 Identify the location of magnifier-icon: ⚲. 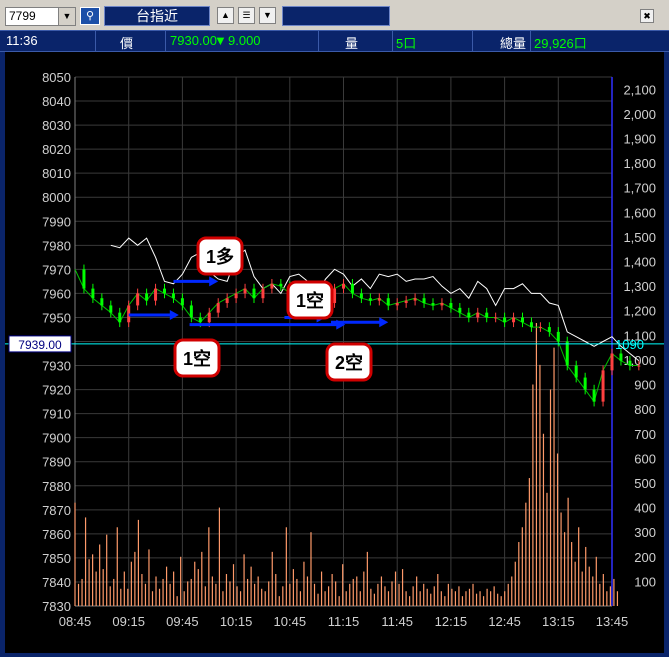
(90, 16).